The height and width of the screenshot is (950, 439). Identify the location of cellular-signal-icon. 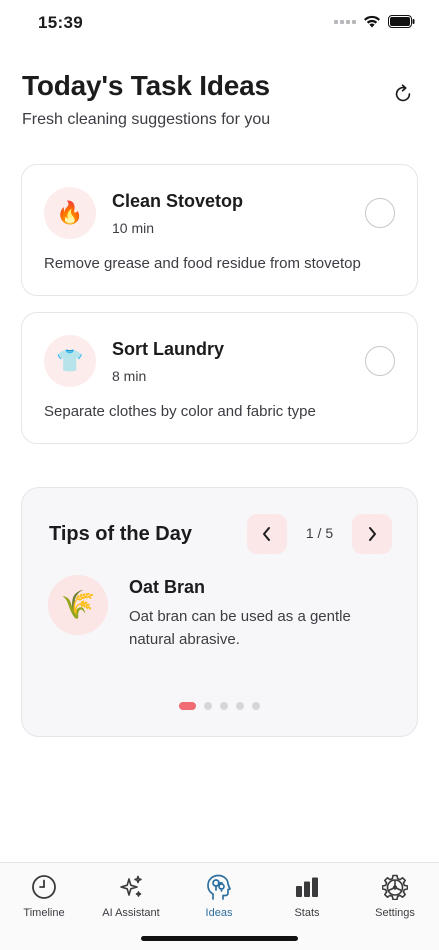
(345, 21).